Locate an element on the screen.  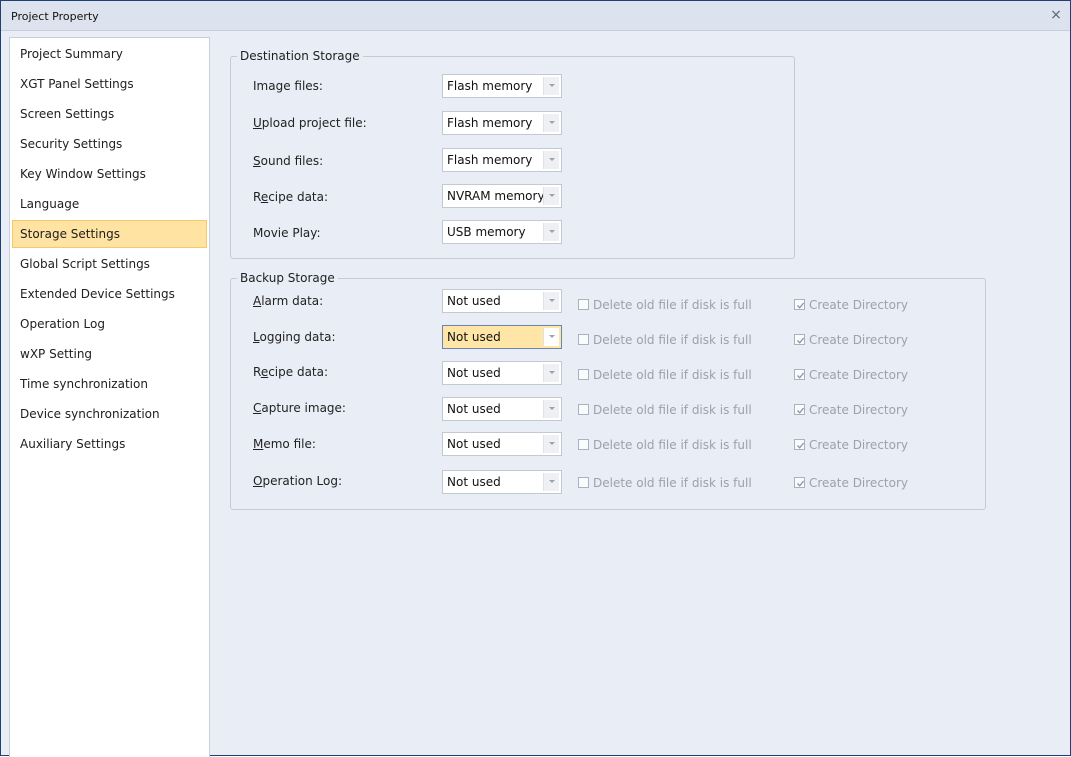
memo-file-value: Not used is located at coordinates (474, 444).